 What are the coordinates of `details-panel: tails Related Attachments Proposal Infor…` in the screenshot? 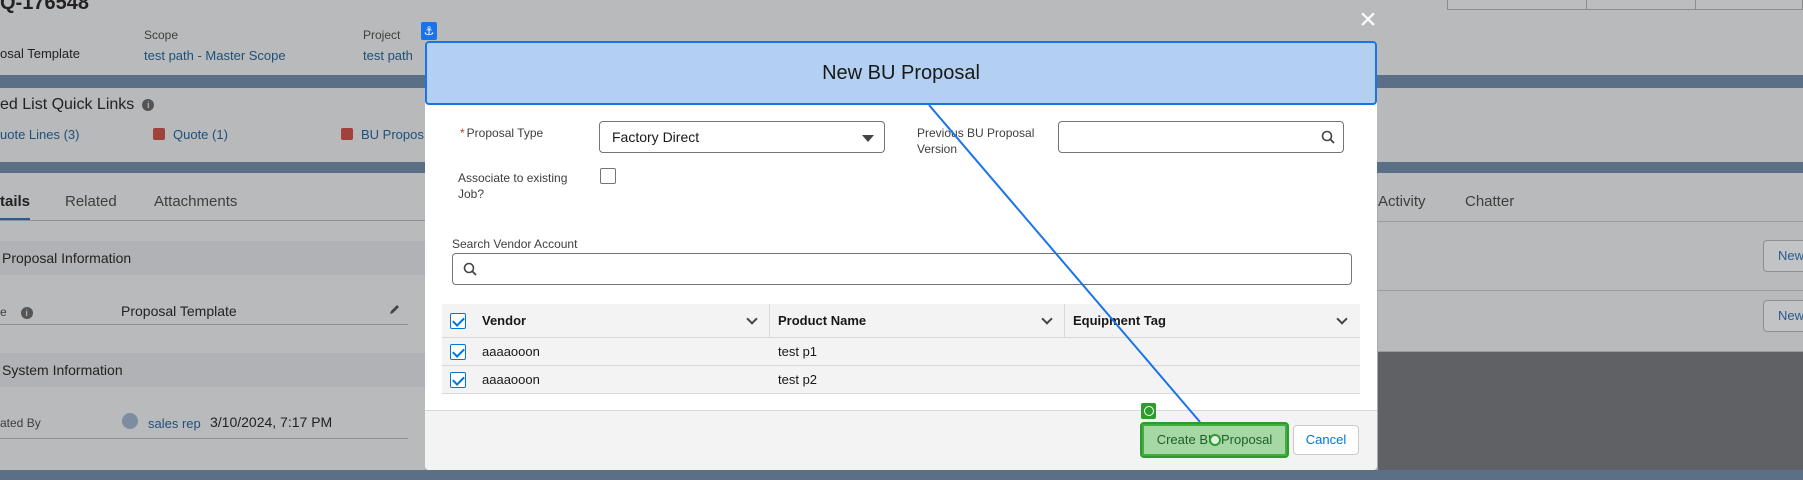 It's located at (212, 321).